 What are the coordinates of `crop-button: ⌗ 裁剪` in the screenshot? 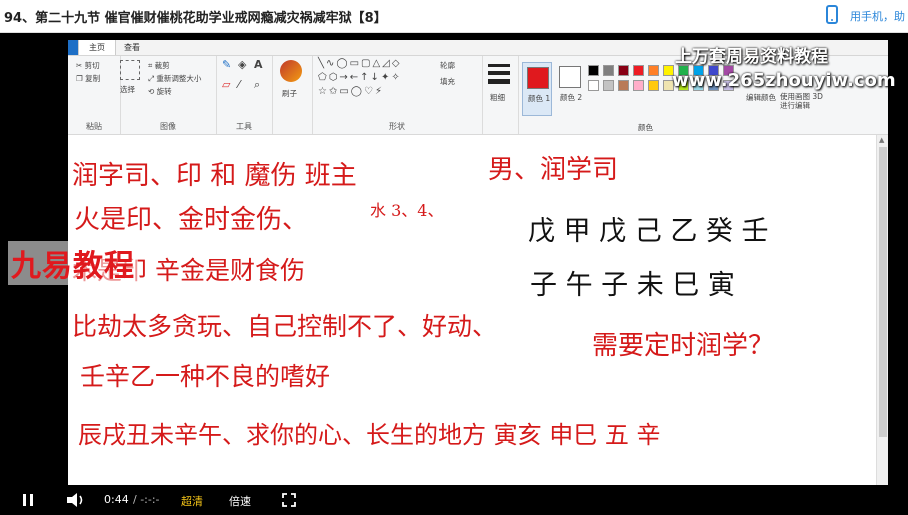 It's located at (159, 65).